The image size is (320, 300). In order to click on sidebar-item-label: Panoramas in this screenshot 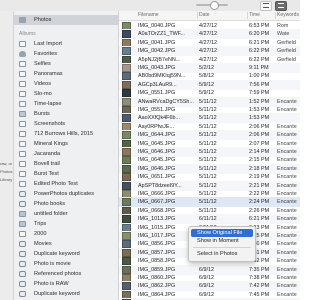, I will do `click(48, 74)`.